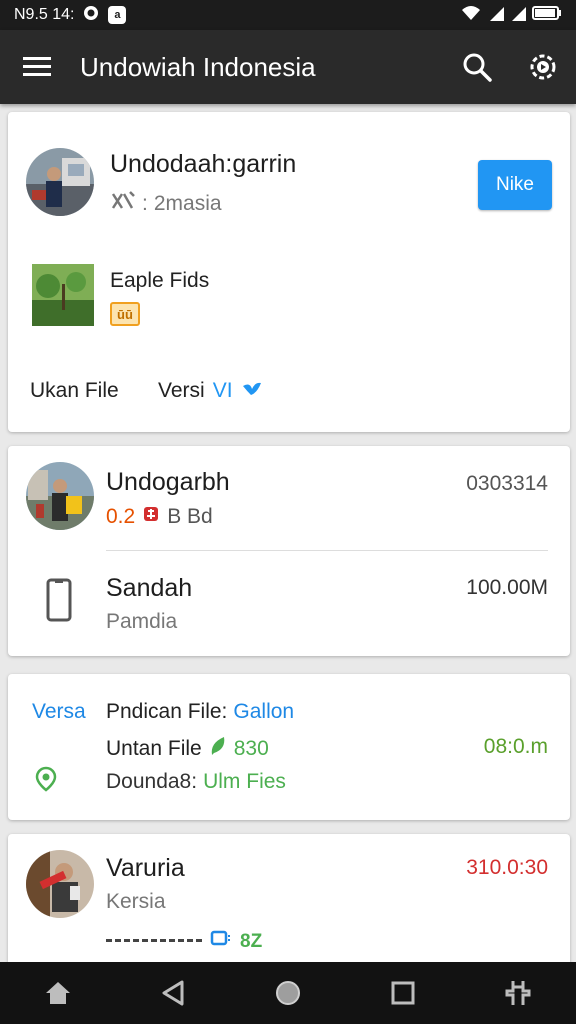 The width and height of the screenshot is (576, 1024). Describe the element at coordinates (289, 904) in the screenshot. I see `download-card-4: Varuria Kersia 310.0:30 8Z` at that location.